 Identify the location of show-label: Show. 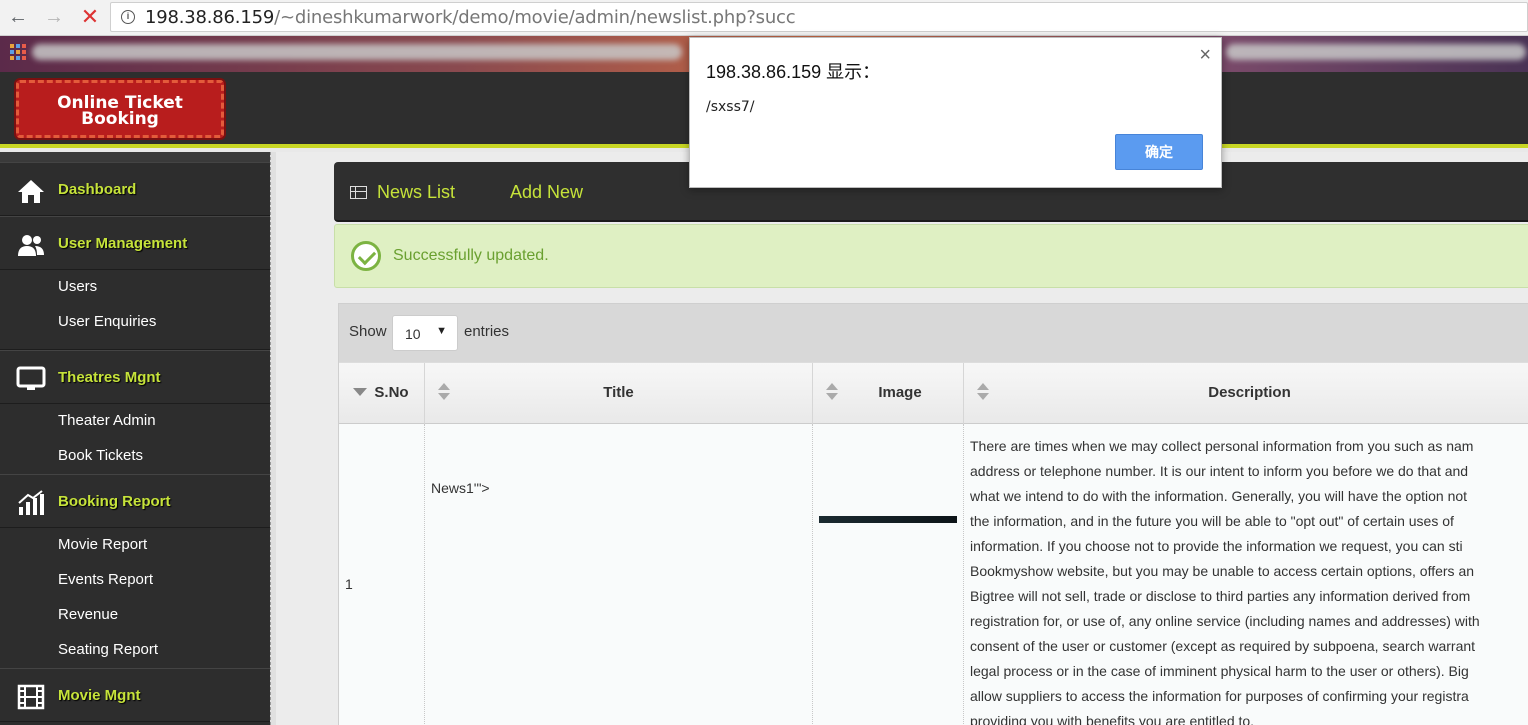
(368, 331).